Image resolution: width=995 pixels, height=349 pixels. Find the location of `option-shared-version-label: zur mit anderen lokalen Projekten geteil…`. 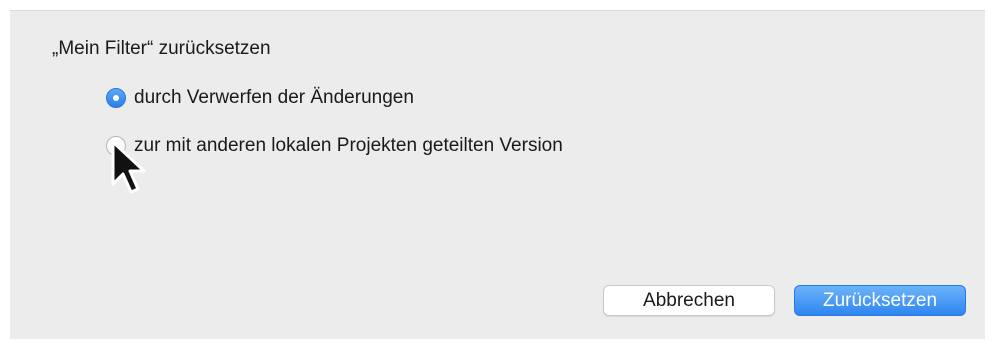

option-shared-version-label: zur mit anderen lokalen Projekten geteil… is located at coordinates (348, 145).